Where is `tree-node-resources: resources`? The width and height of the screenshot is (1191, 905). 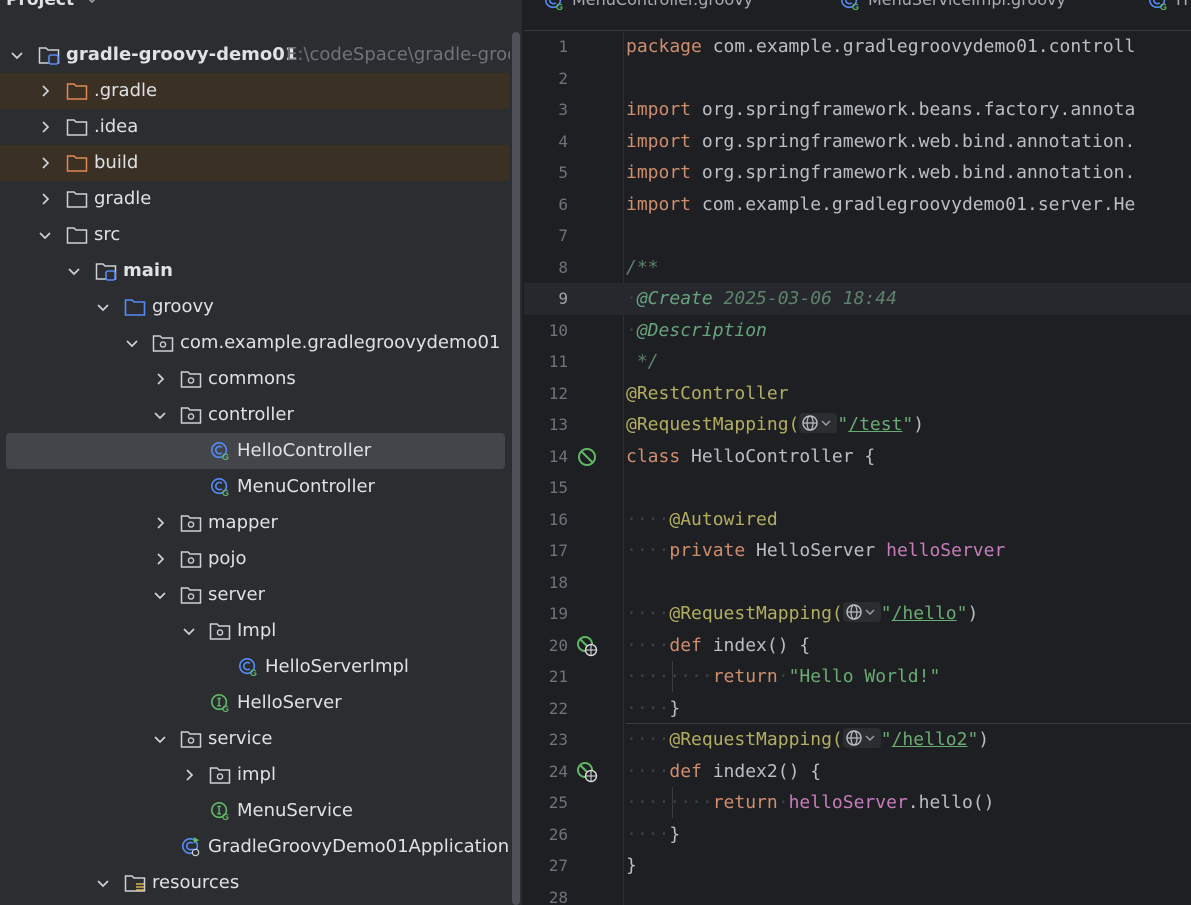
tree-node-resources: resources is located at coordinates (255, 883).